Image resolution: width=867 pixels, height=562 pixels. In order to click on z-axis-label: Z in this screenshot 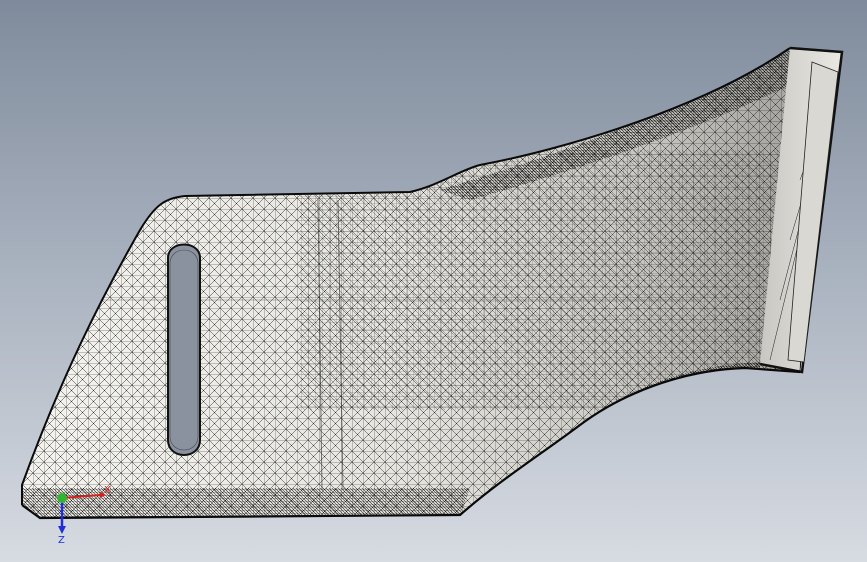, I will do `click(61, 540)`.